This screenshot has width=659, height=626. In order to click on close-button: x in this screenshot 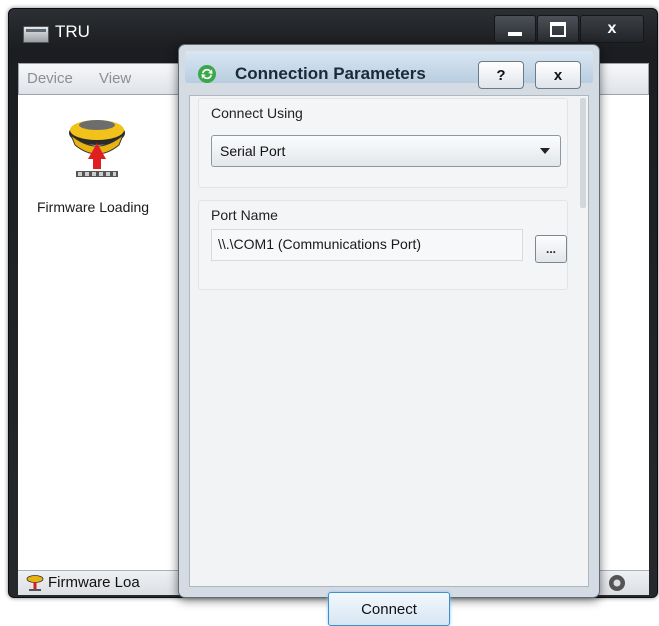, I will do `click(612, 29)`.